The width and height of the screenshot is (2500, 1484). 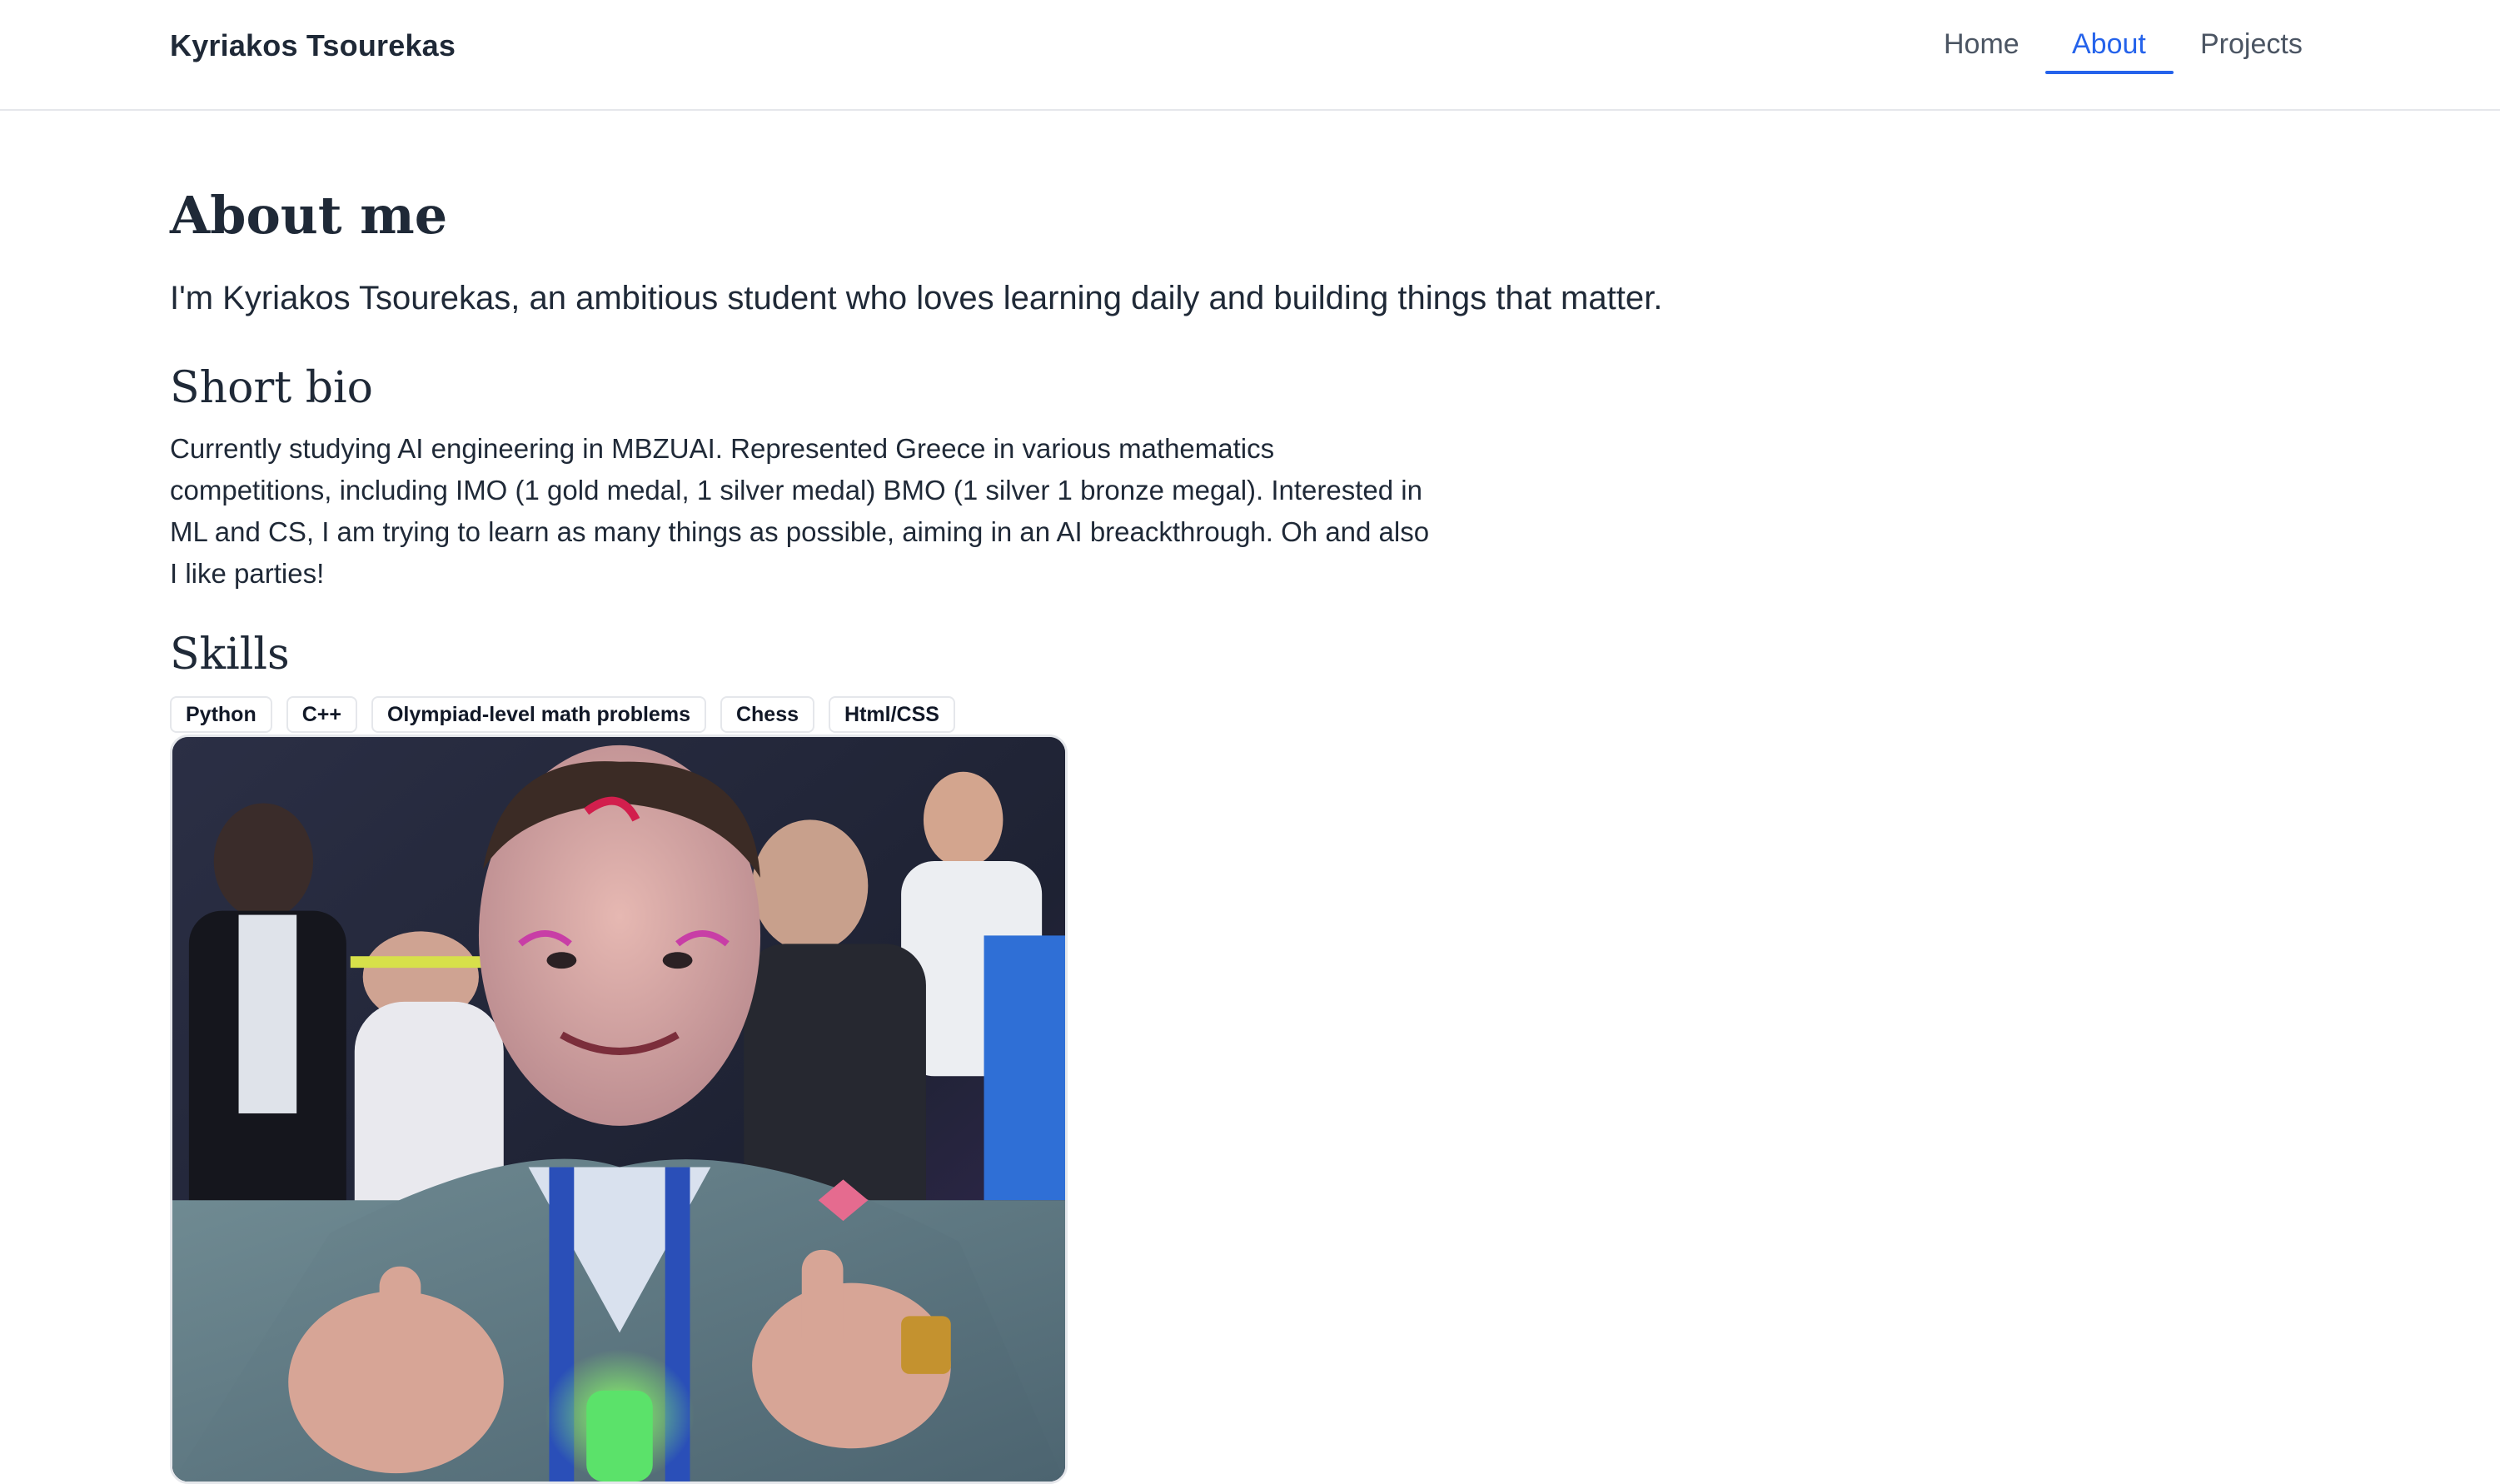 I want to click on skills-heading: Skills, so click(x=230, y=655).